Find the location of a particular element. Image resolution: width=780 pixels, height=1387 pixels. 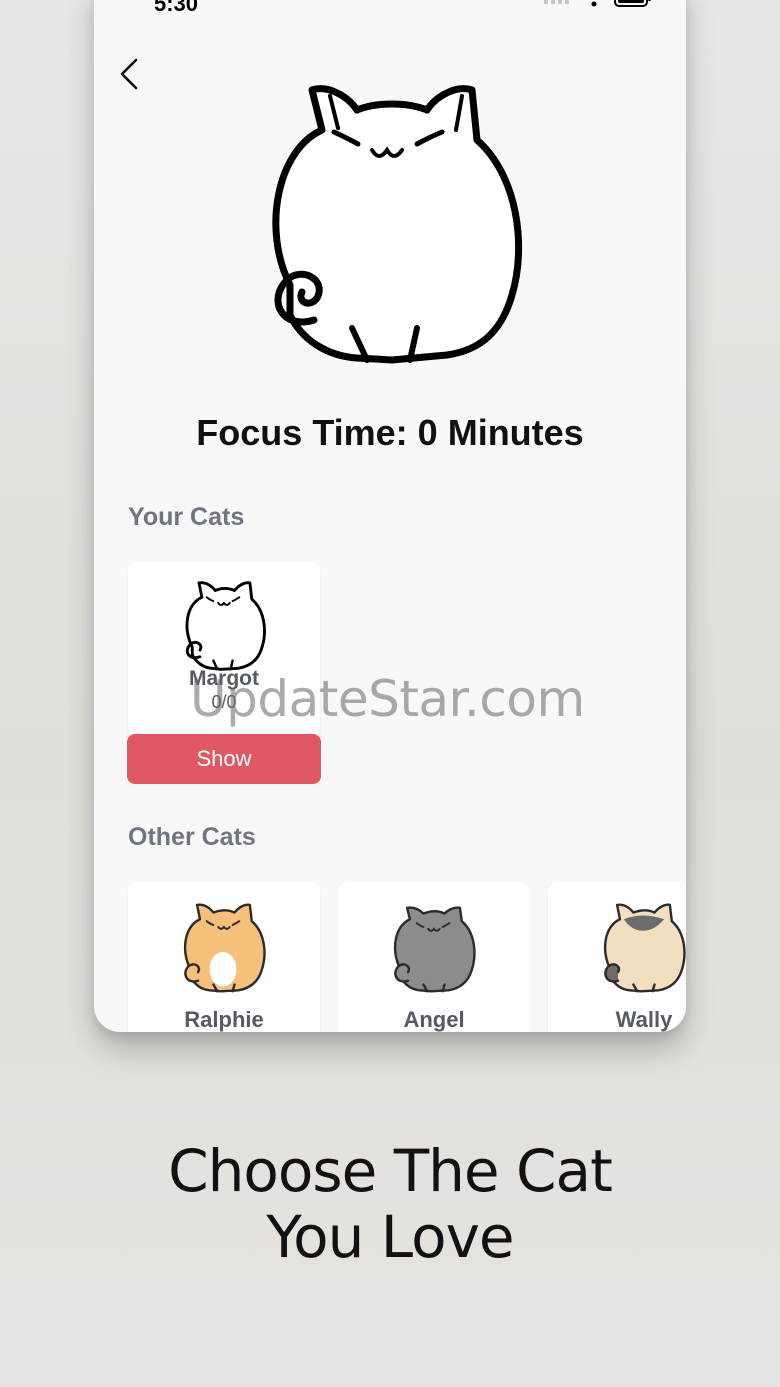

cat-card-wally: Wally is located at coordinates (617, 957).